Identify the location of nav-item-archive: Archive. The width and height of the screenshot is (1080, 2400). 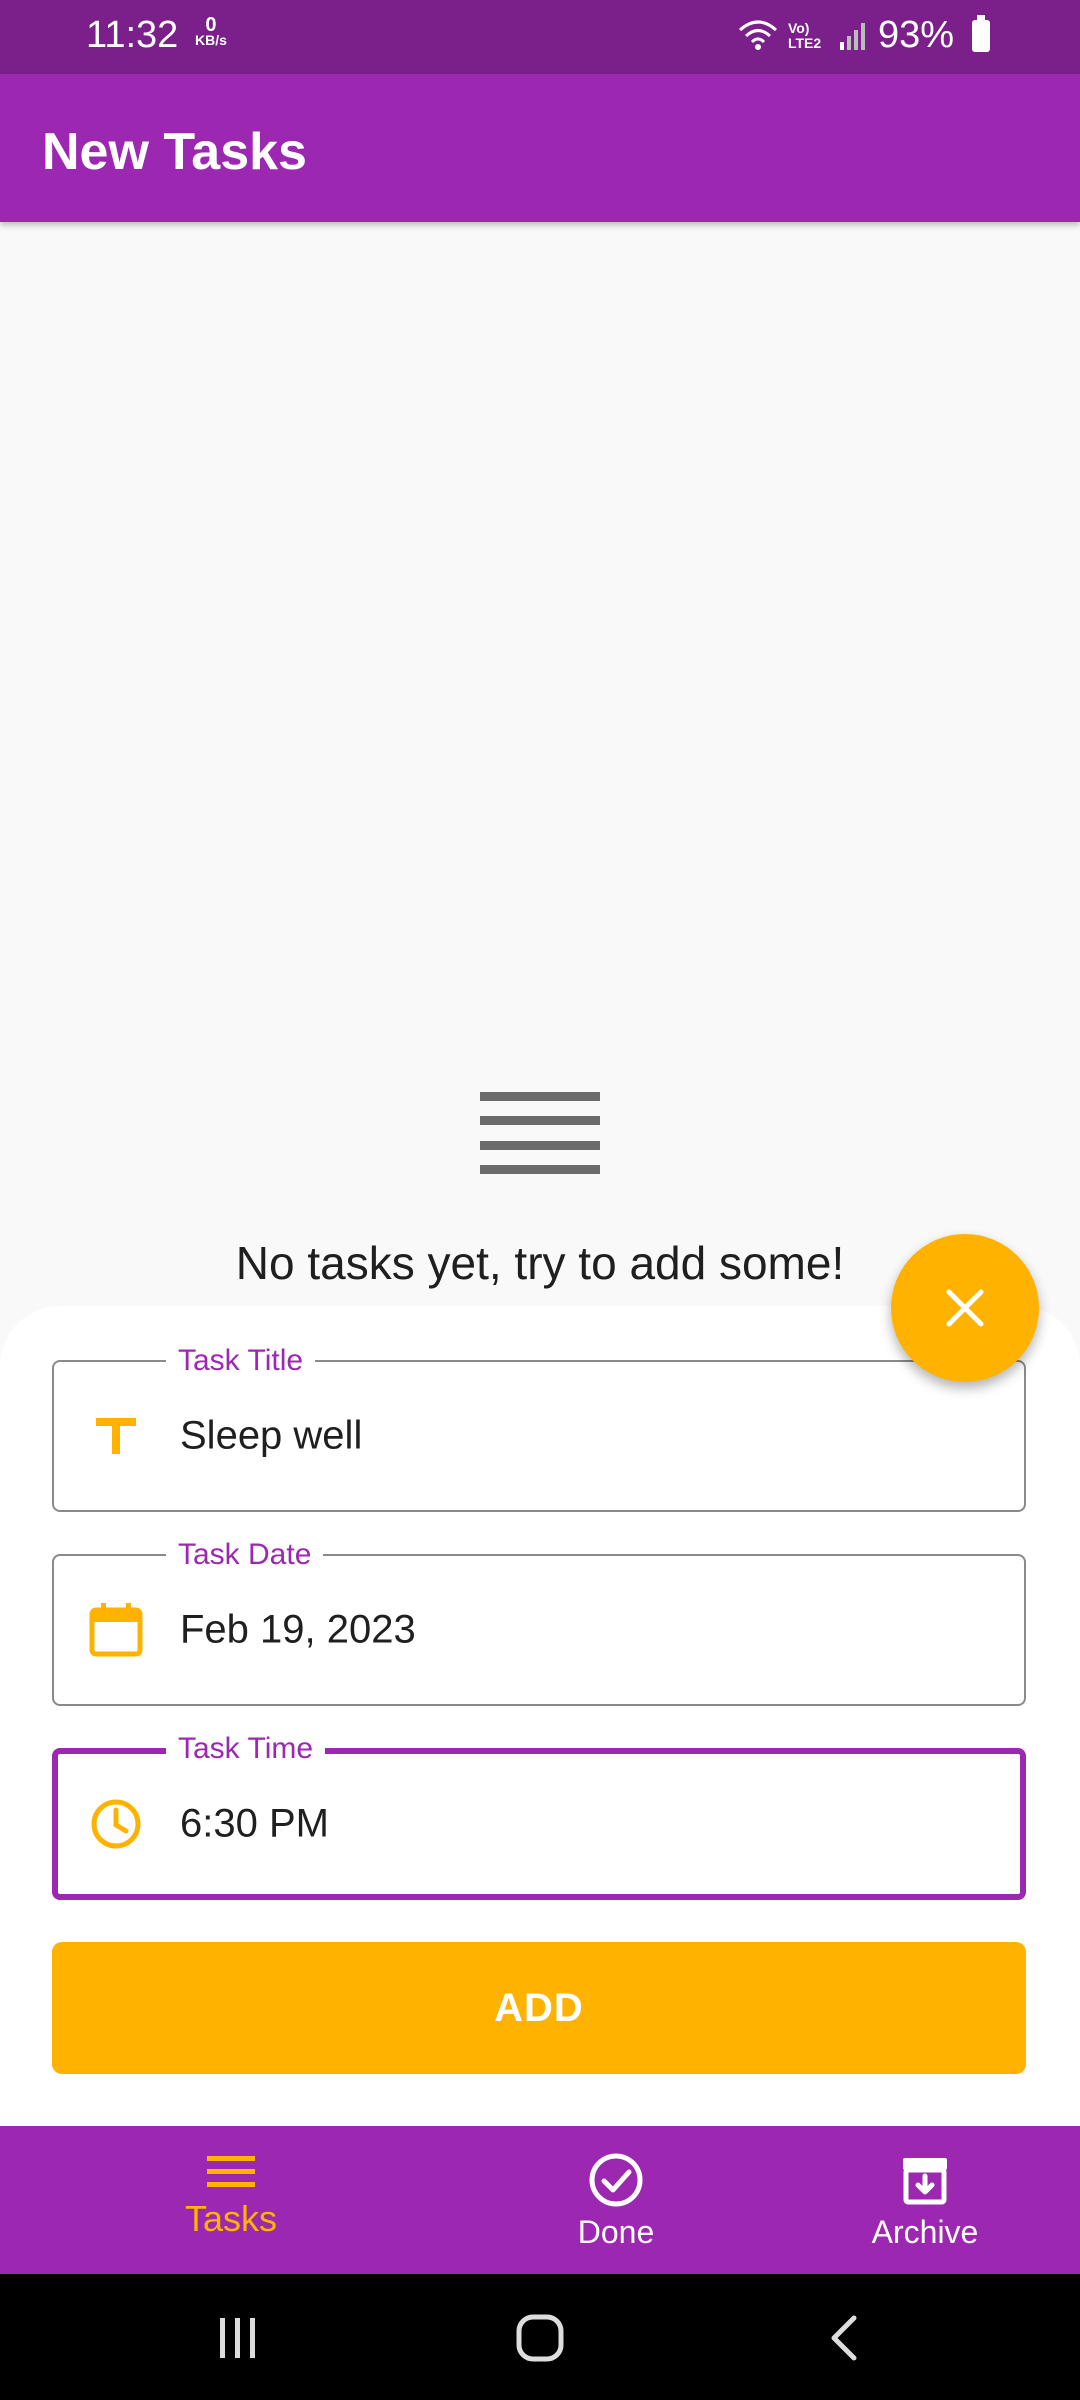
(925, 2200).